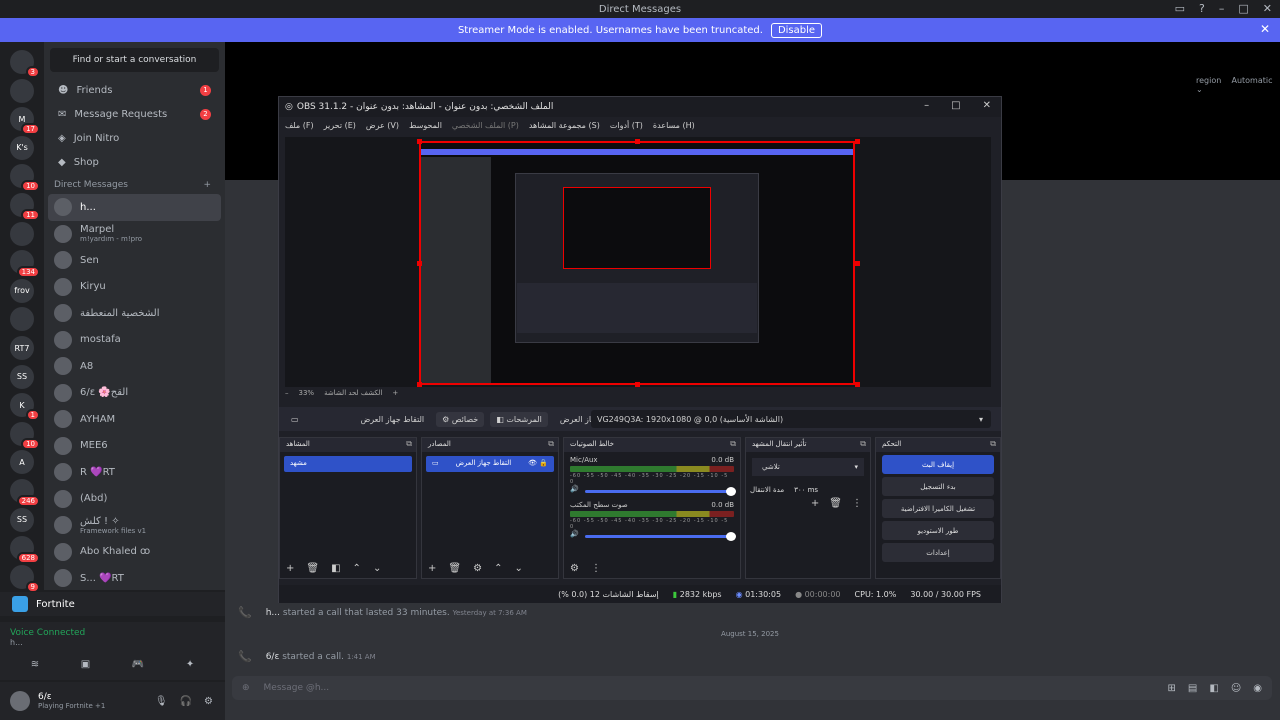  Describe the element at coordinates (134, 60) in the screenshot. I see `search-input: Find or start a conversation` at that location.